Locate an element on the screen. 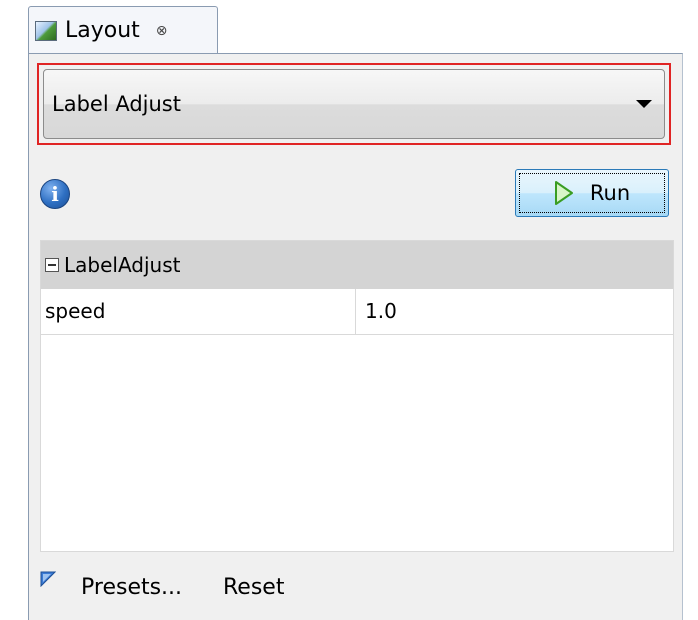 The height and width of the screenshot is (620, 698). layout-algorithm-select: Label Adjust is located at coordinates (354, 104).